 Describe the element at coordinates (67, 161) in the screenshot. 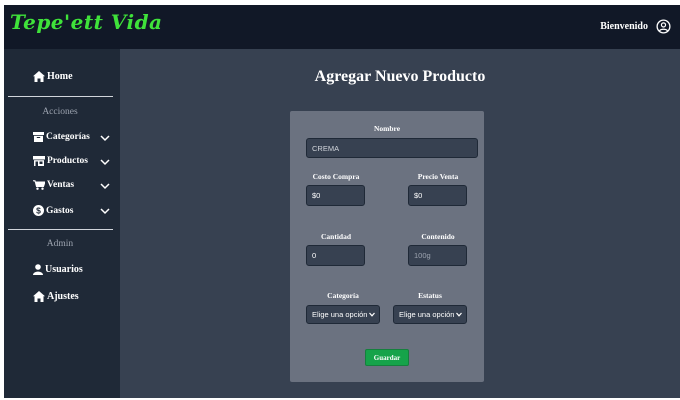

I see `sidebar-item-label: Productos` at that location.